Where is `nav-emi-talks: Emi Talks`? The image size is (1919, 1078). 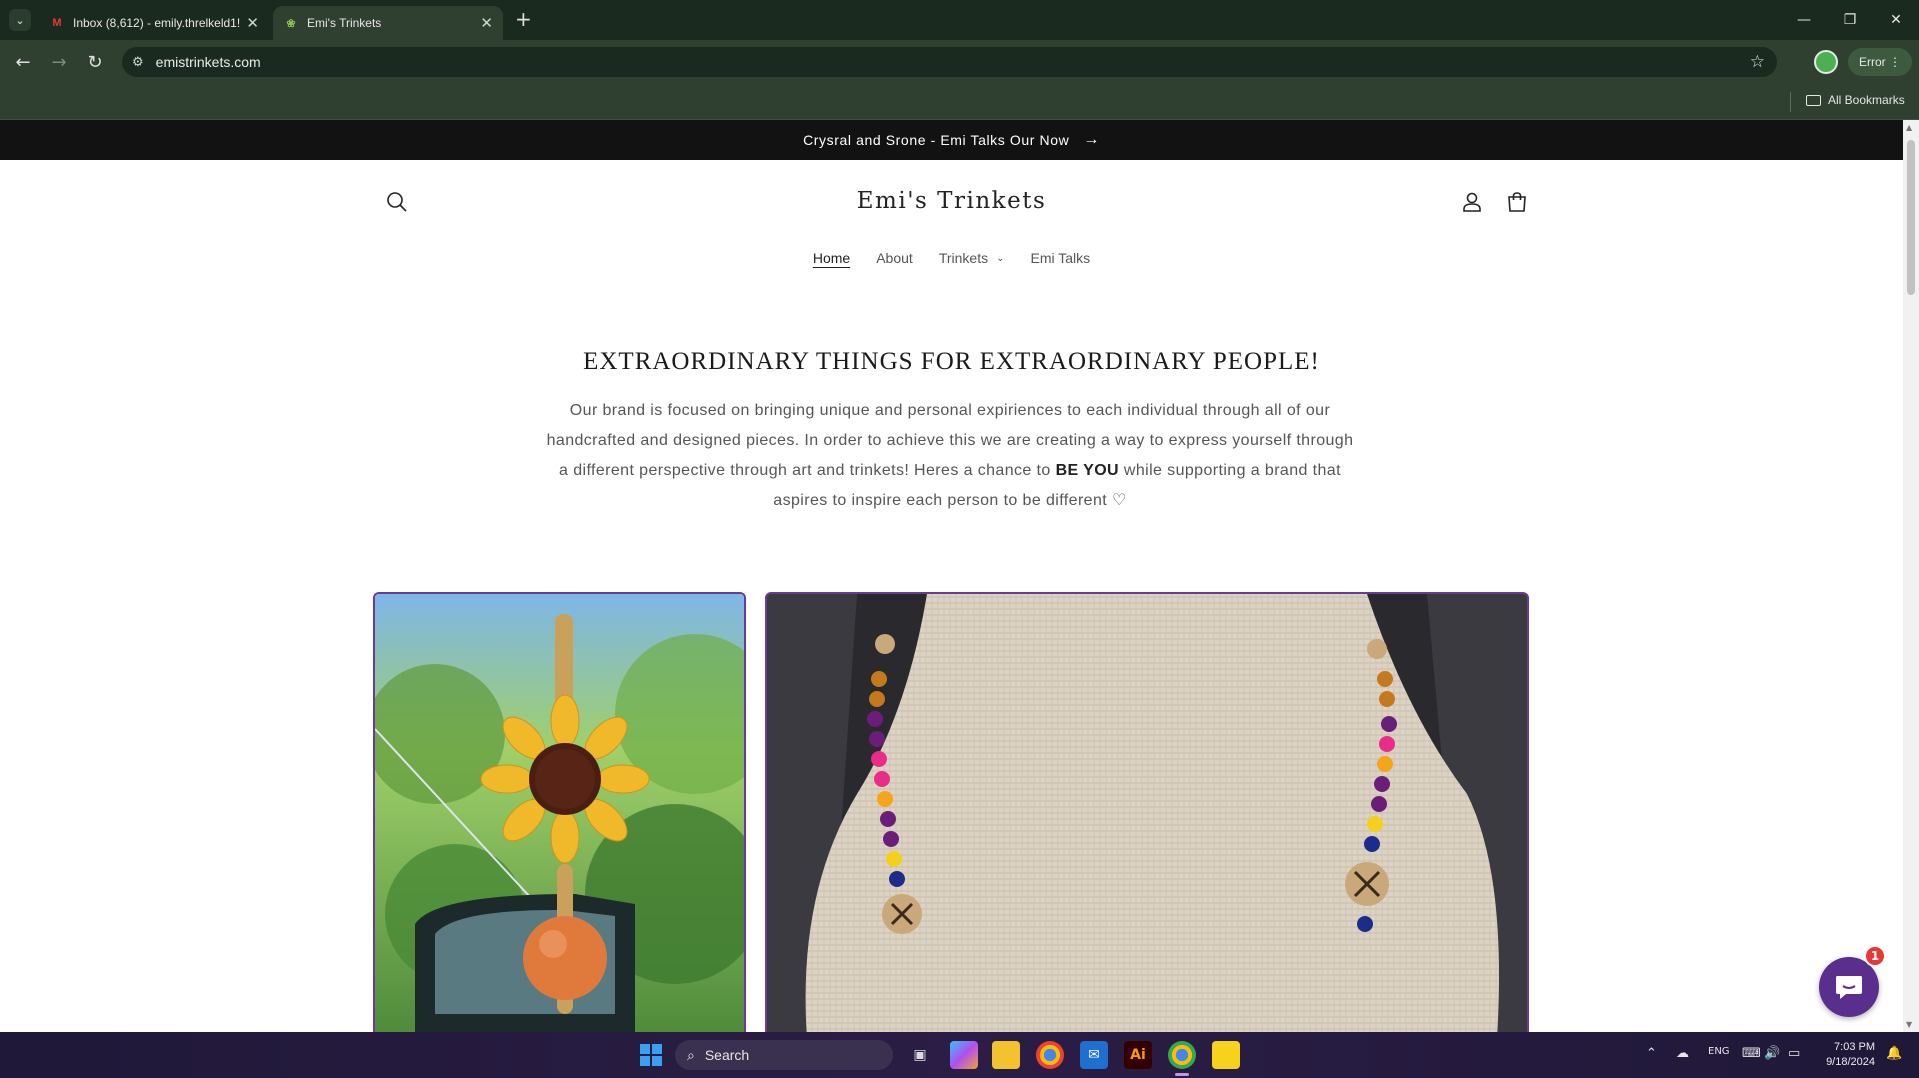
nav-emi-talks: Emi Talks is located at coordinates (1060, 258).